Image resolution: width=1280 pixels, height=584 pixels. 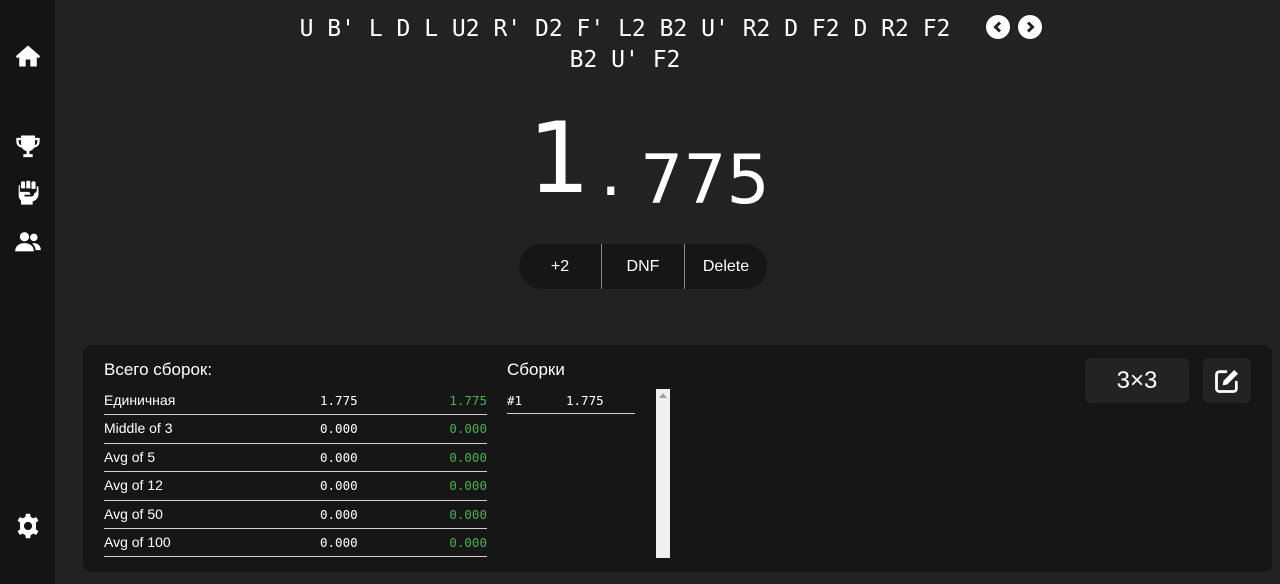 What do you see at coordinates (140, 400) in the screenshot?
I see `stats-label: Единичная` at bounding box center [140, 400].